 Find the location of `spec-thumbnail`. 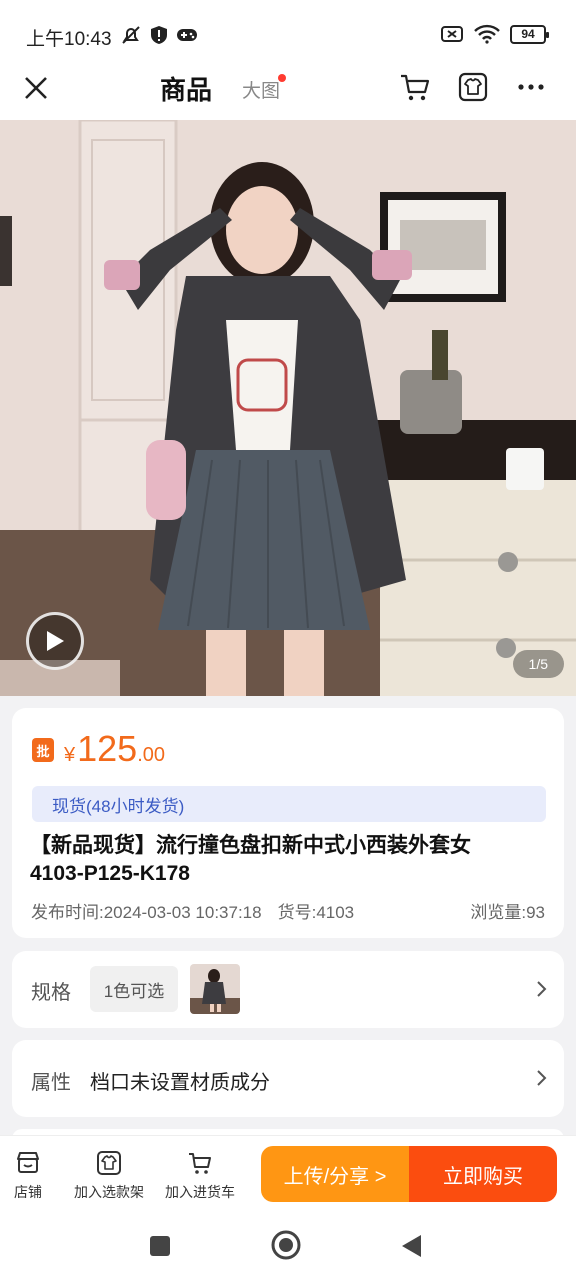

spec-thumbnail is located at coordinates (215, 989).